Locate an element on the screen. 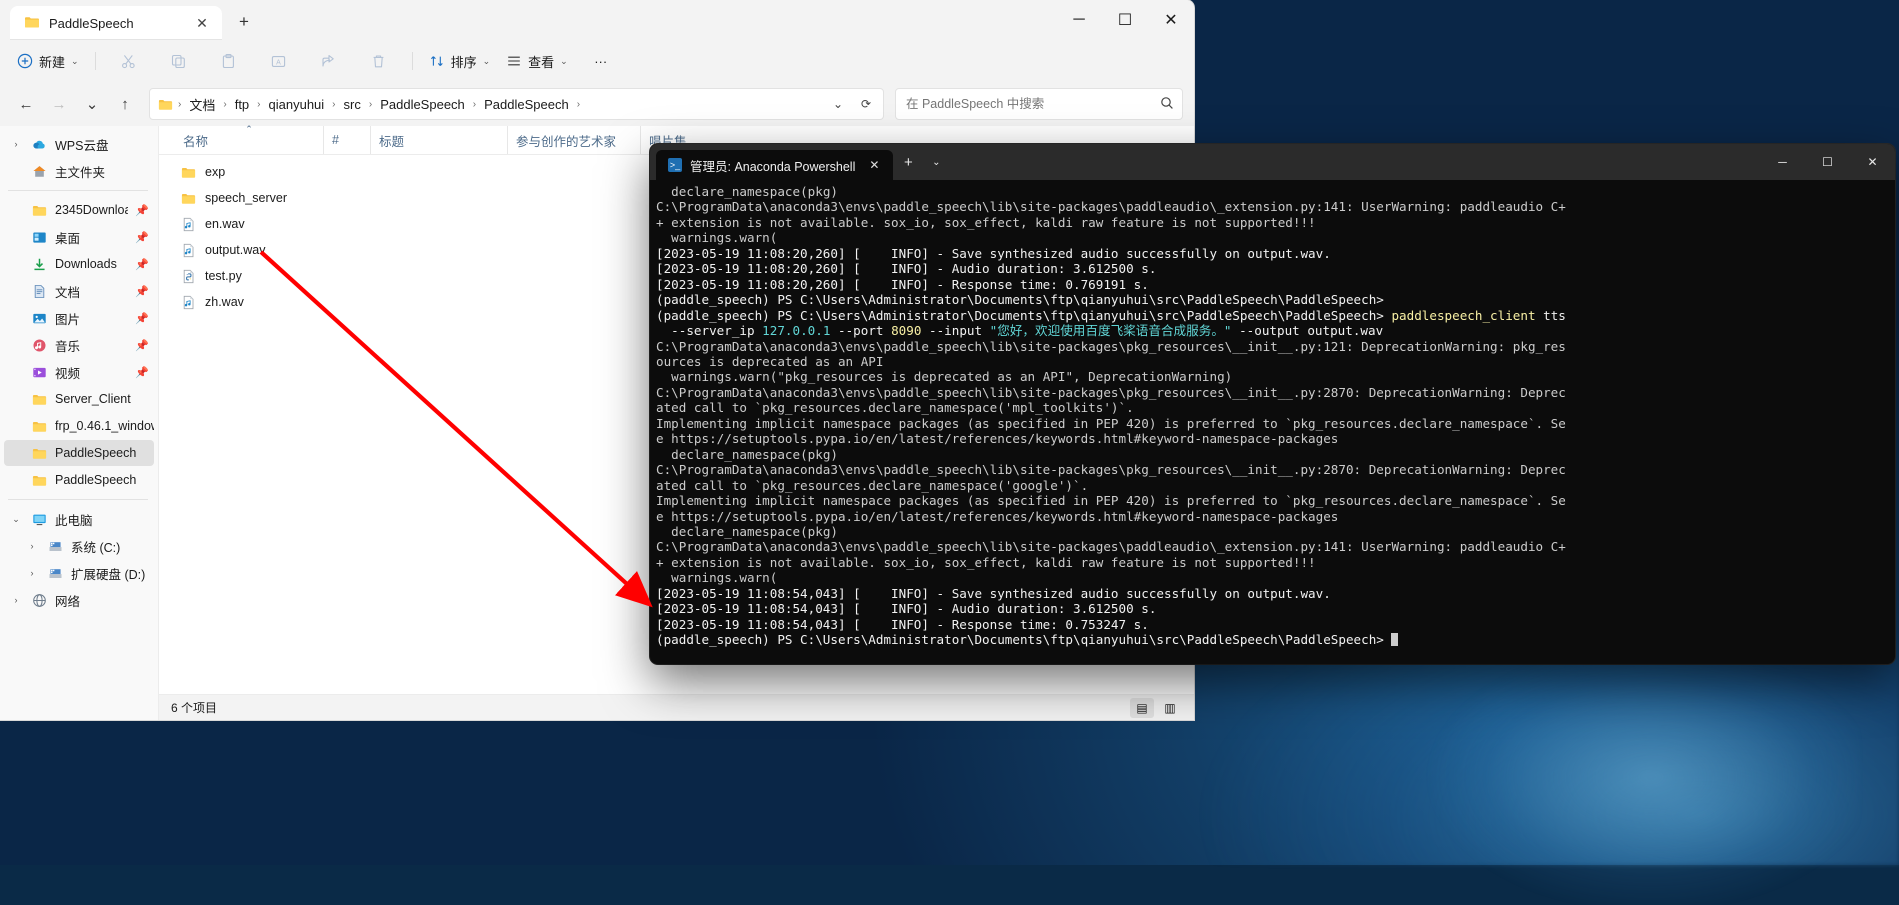 The width and height of the screenshot is (1899, 905). sidebar-item--: 图片 📌 is located at coordinates (79, 318).